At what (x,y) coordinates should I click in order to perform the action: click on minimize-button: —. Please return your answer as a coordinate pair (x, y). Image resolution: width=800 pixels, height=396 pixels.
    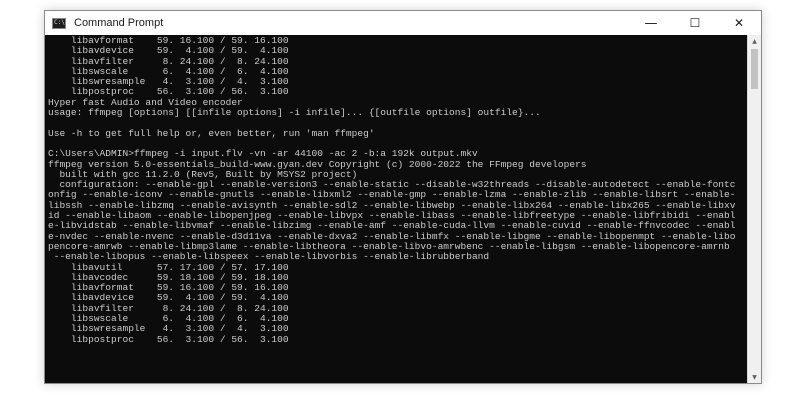
    Looking at the image, I should click on (651, 23).